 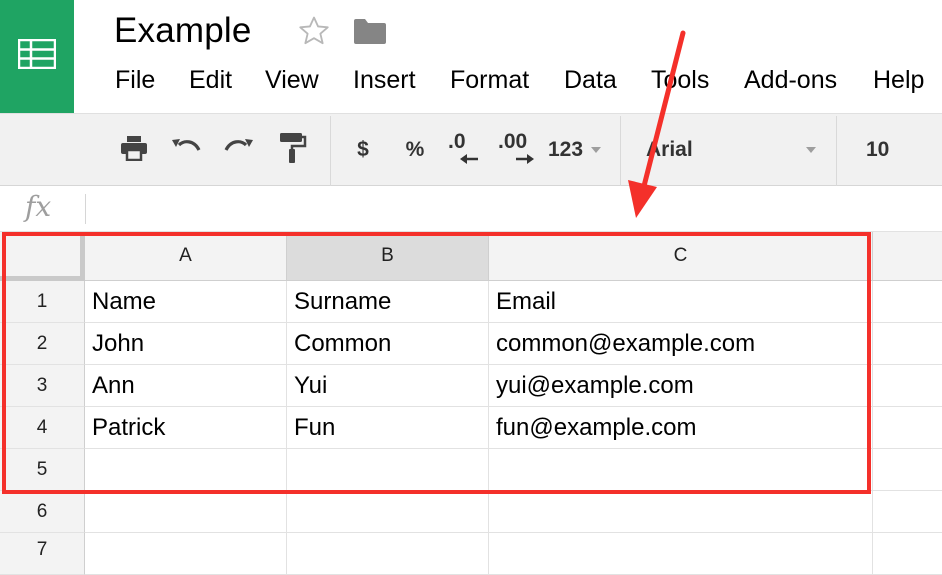 What do you see at coordinates (457, 141) in the screenshot?
I see `decrease-decimal-label: .0` at bounding box center [457, 141].